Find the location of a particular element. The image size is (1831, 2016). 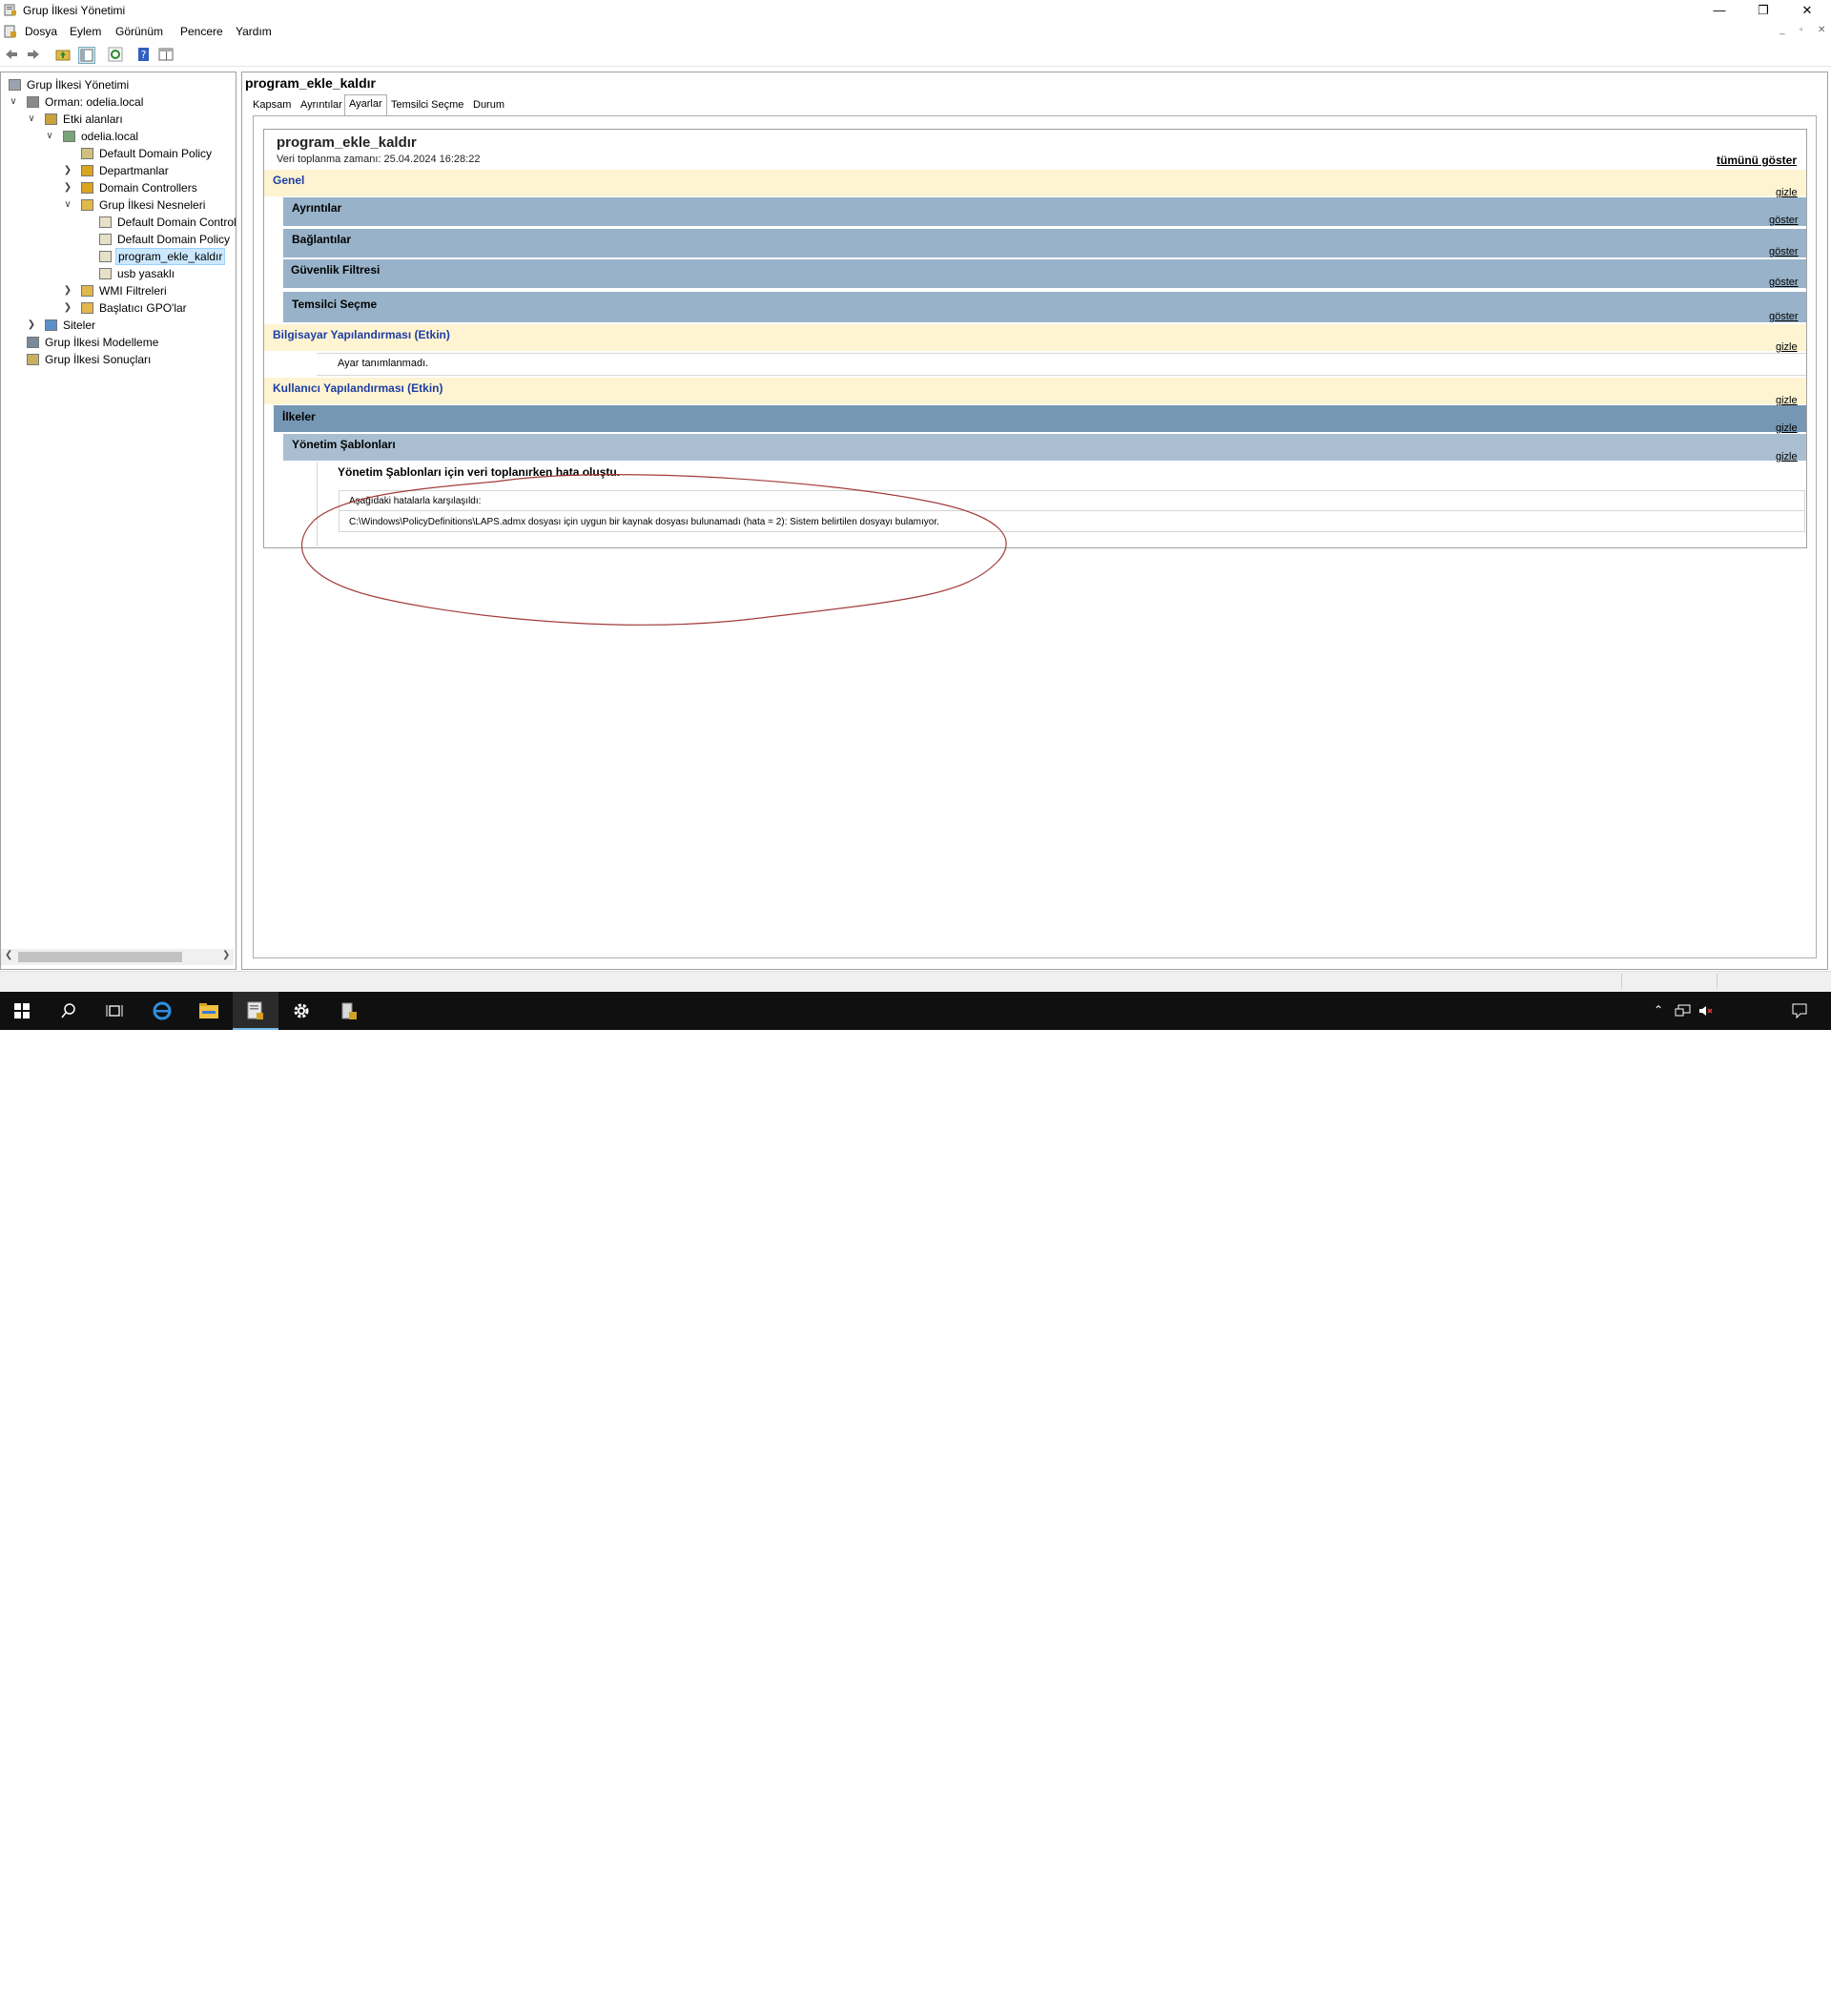

close-button: ✕ is located at coordinates (1807, 11).